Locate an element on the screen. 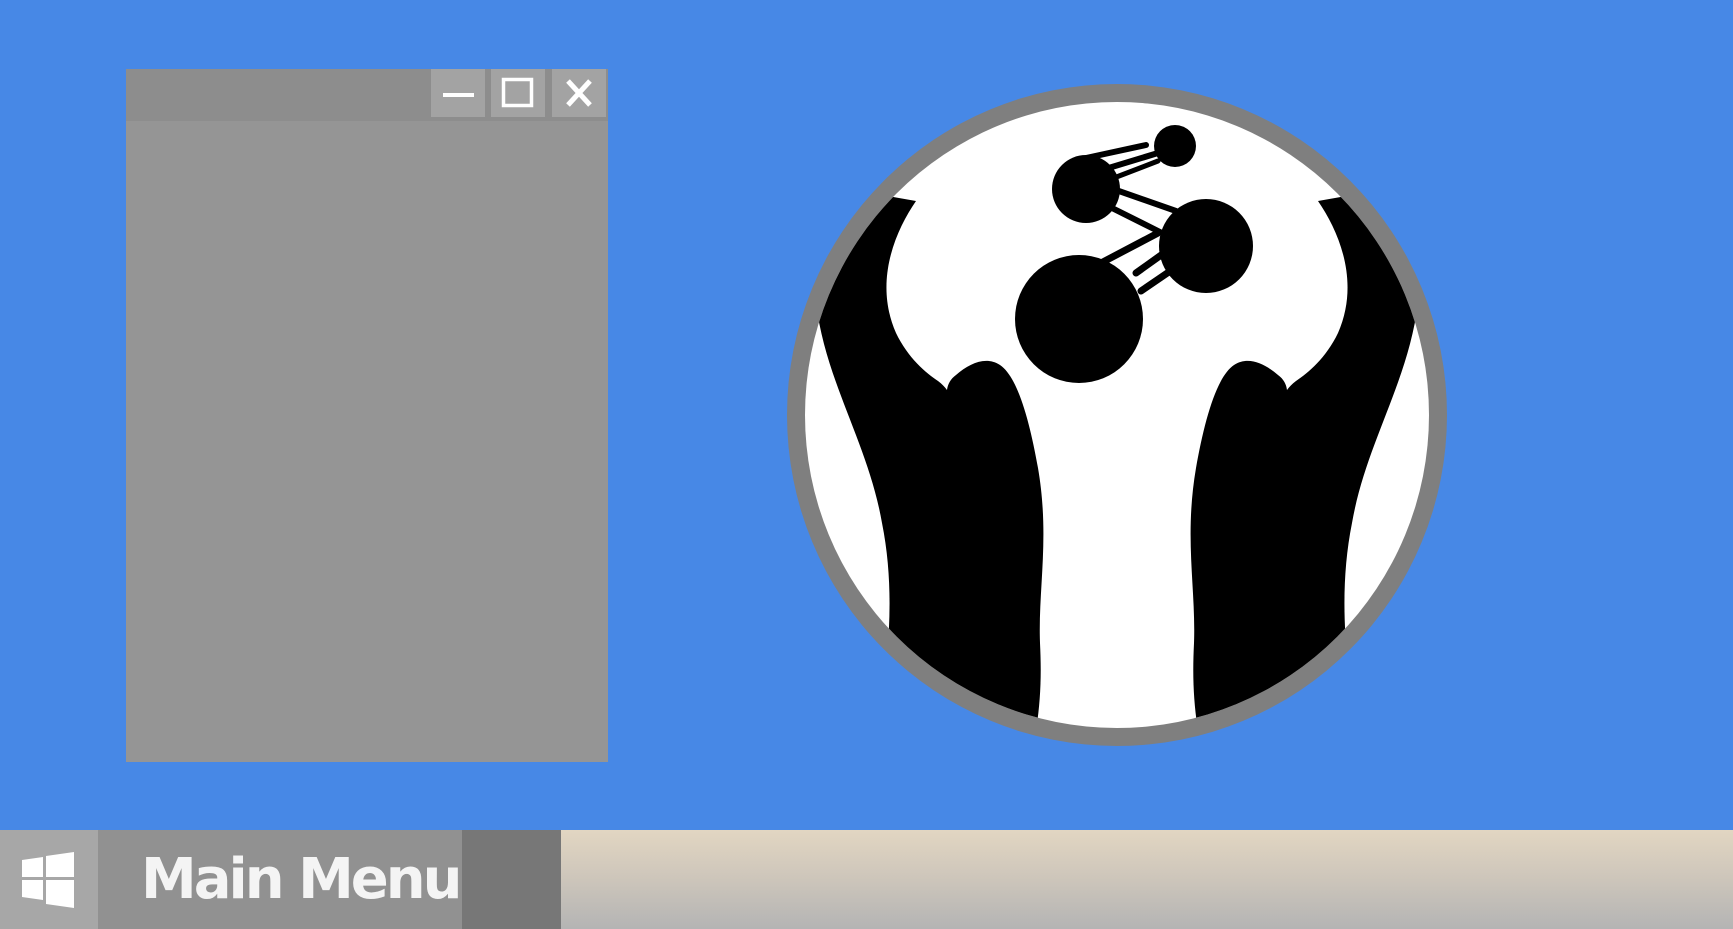 The width and height of the screenshot is (1733, 929). close-button is located at coordinates (579, 93).